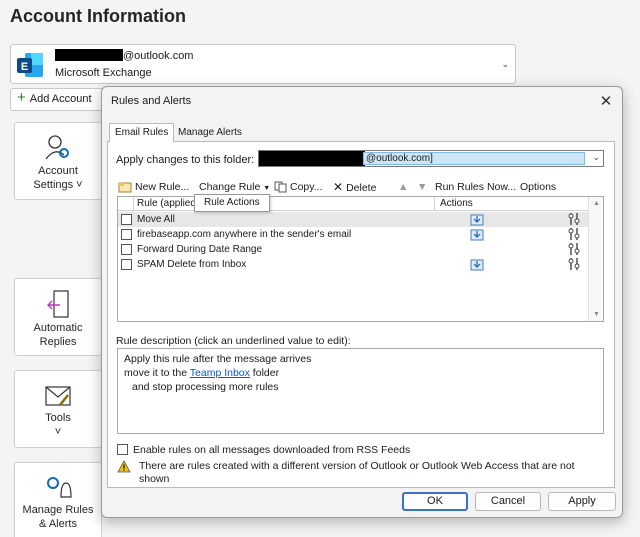  I want to click on manage-rules-alerts-tile: Manage Rules & Alerts, so click(58, 499).